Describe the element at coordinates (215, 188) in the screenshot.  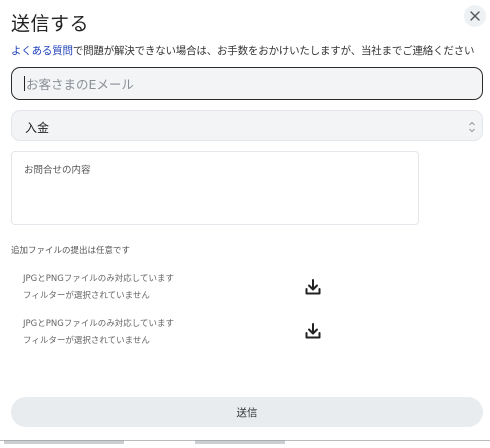
I see `message-textarea: お問合せの内容` at that location.